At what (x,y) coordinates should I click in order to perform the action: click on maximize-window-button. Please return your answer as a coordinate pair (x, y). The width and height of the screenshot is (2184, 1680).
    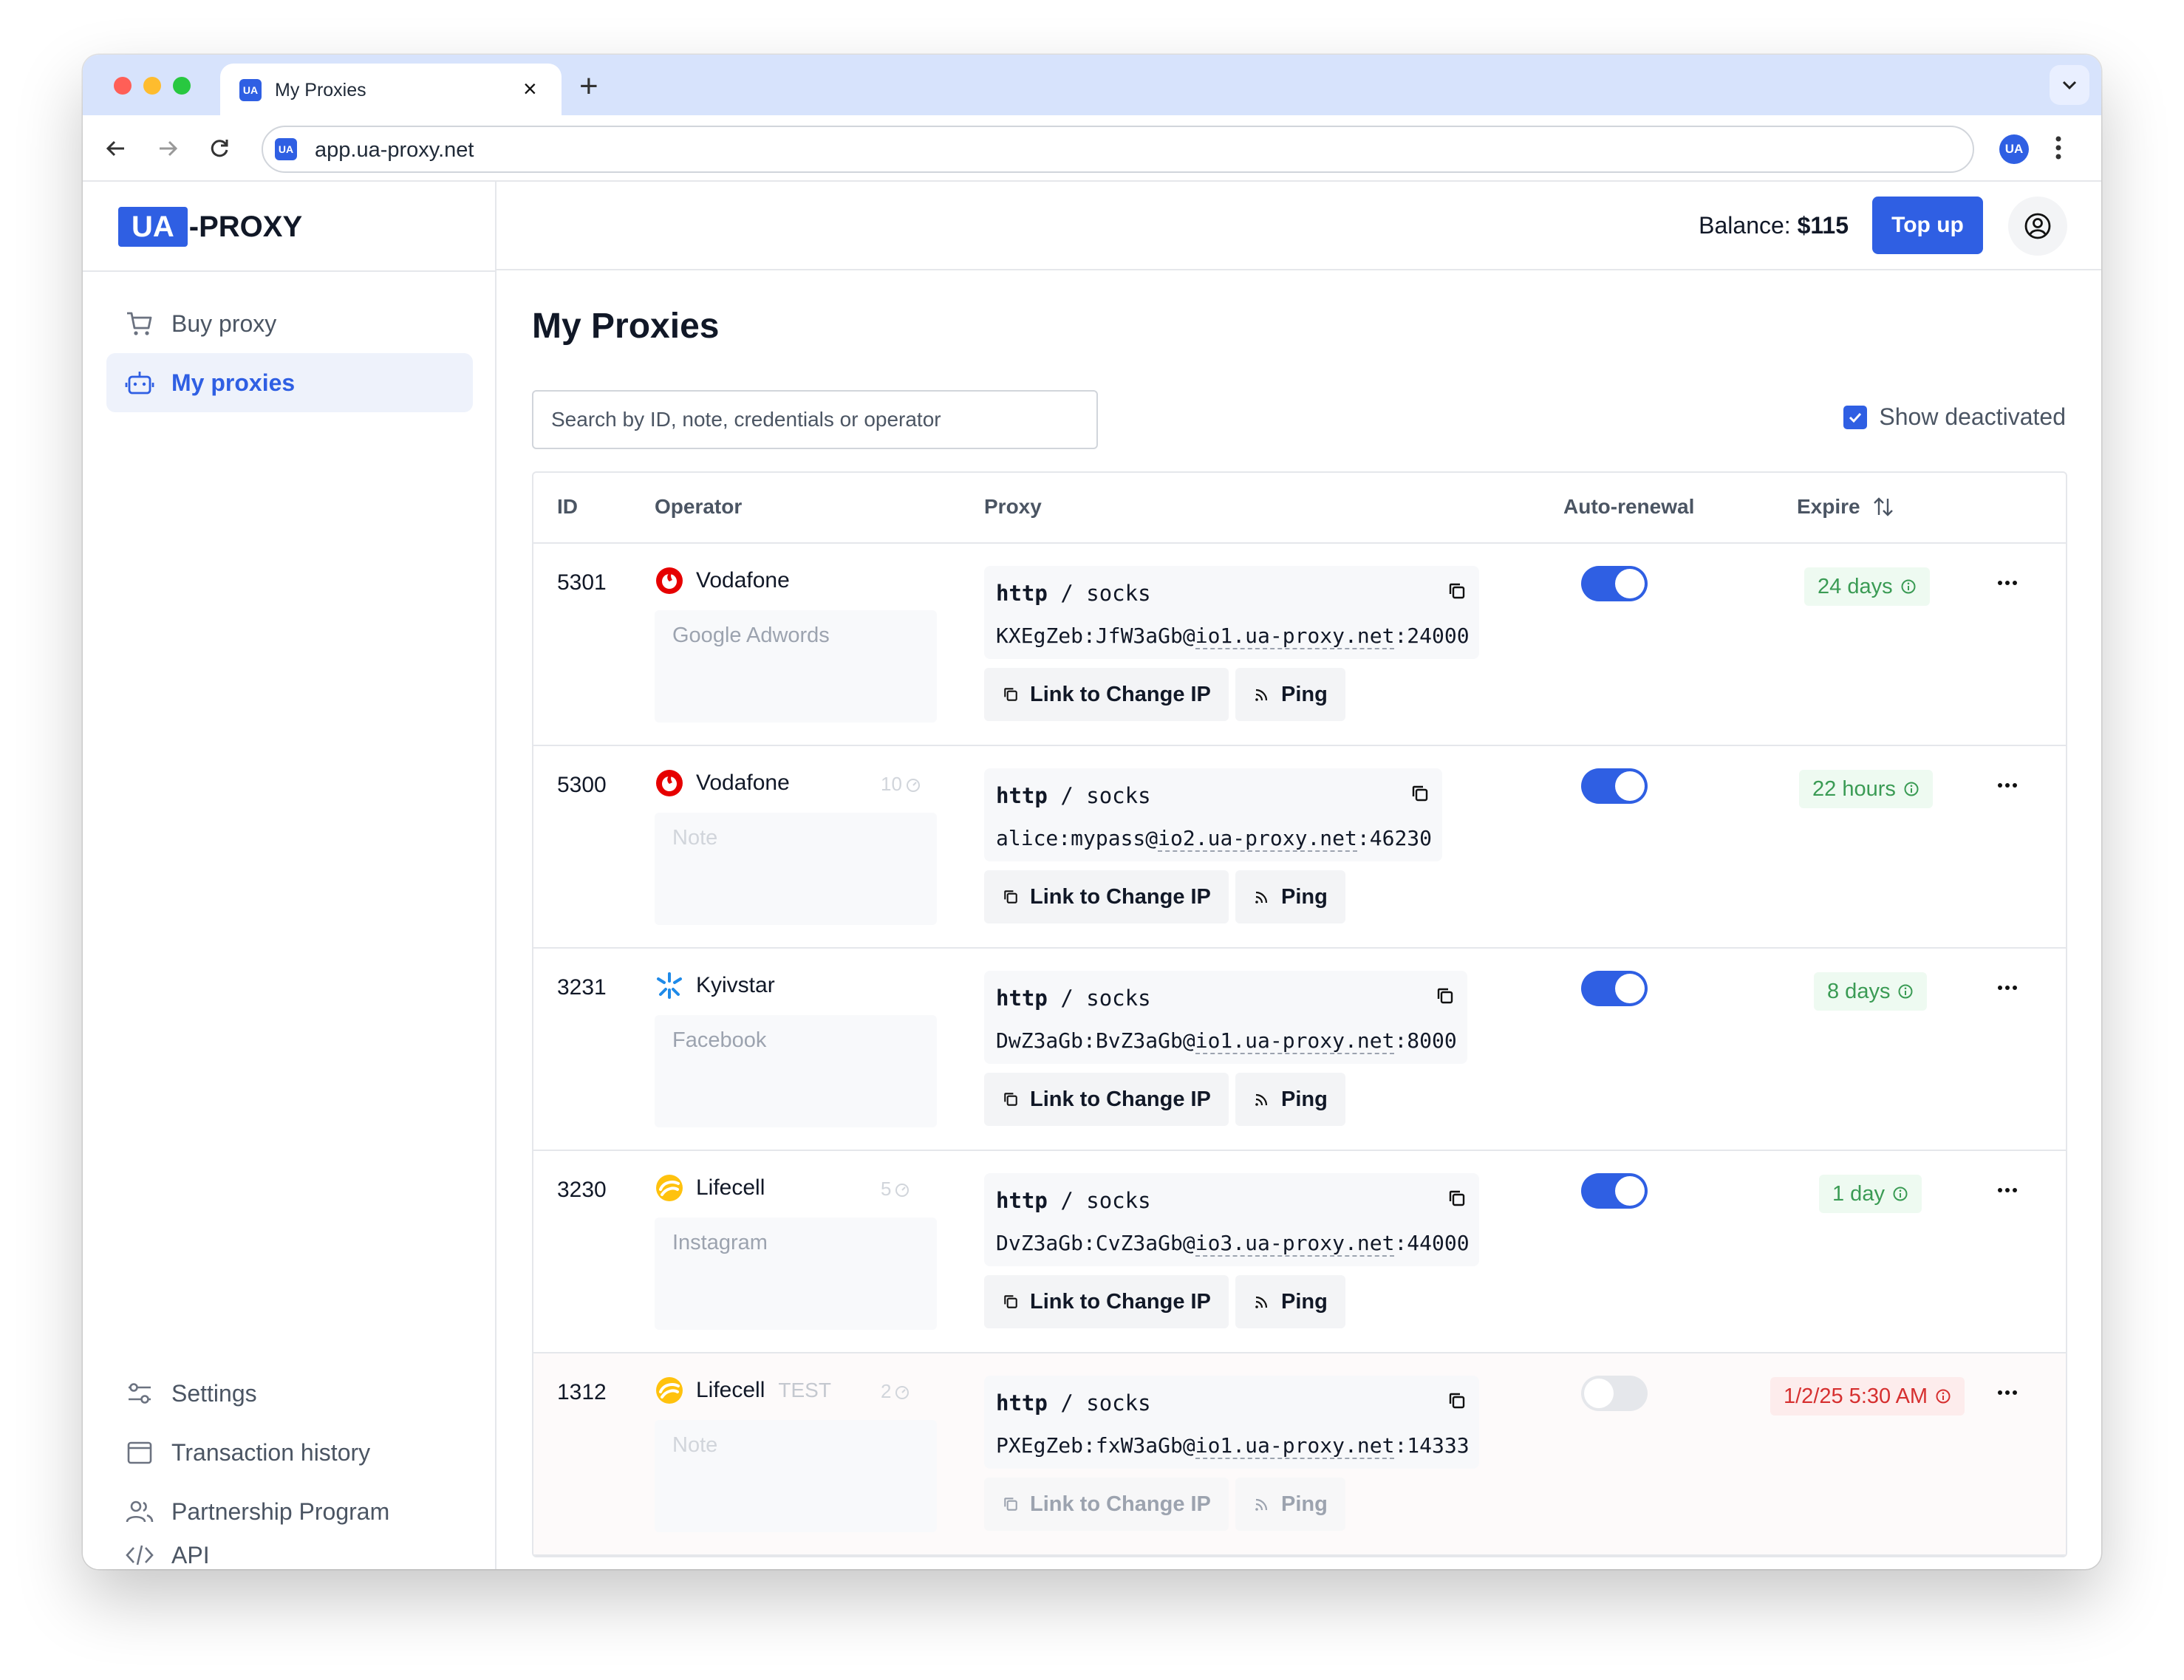
    Looking at the image, I should click on (182, 86).